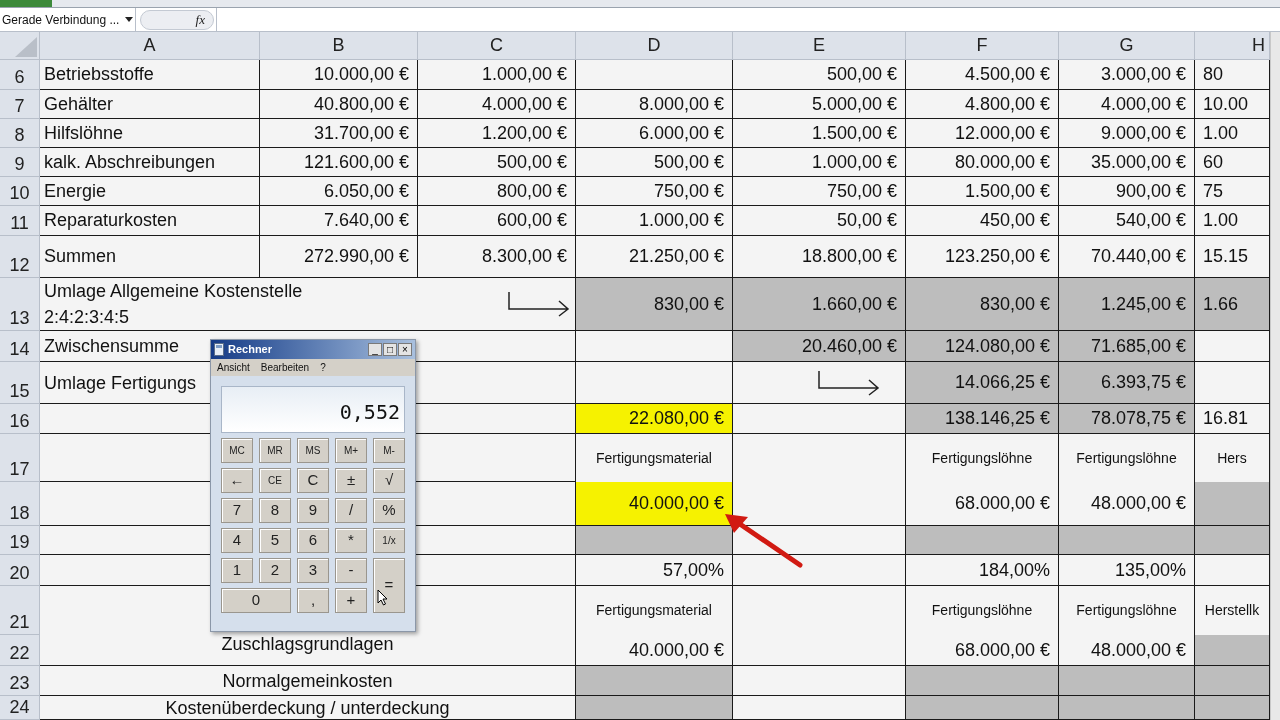 The image size is (1280, 720). What do you see at coordinates (250, 350) in the screenshot?
I see `window-title: Rechner` at bounding box center [250, 350].